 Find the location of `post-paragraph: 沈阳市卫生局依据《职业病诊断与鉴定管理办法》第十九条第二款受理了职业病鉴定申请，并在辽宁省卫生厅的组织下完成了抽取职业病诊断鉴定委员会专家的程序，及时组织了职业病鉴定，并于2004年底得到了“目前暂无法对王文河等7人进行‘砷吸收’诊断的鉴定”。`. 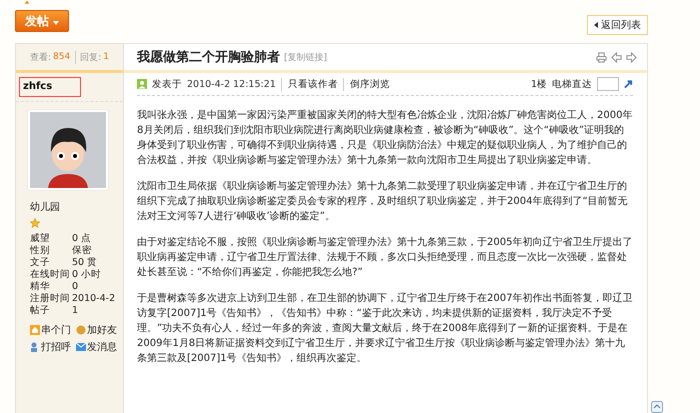

post-paragraph: 沈阳市卫生局依据《职业病诊断与鉴定管理办法》第十九条第二款受理了职业病鉴定申请，并在辽宁省卫生厅的组织下完成了抽取职业病诊断鉴定委员会专家的程序，及时组织了职业病鉴定，并于2004年底得到了“目前暂无法对王文河等7人进行‘砷吸收’诊断的鉴定”。 is located at coordinates (383, 202).